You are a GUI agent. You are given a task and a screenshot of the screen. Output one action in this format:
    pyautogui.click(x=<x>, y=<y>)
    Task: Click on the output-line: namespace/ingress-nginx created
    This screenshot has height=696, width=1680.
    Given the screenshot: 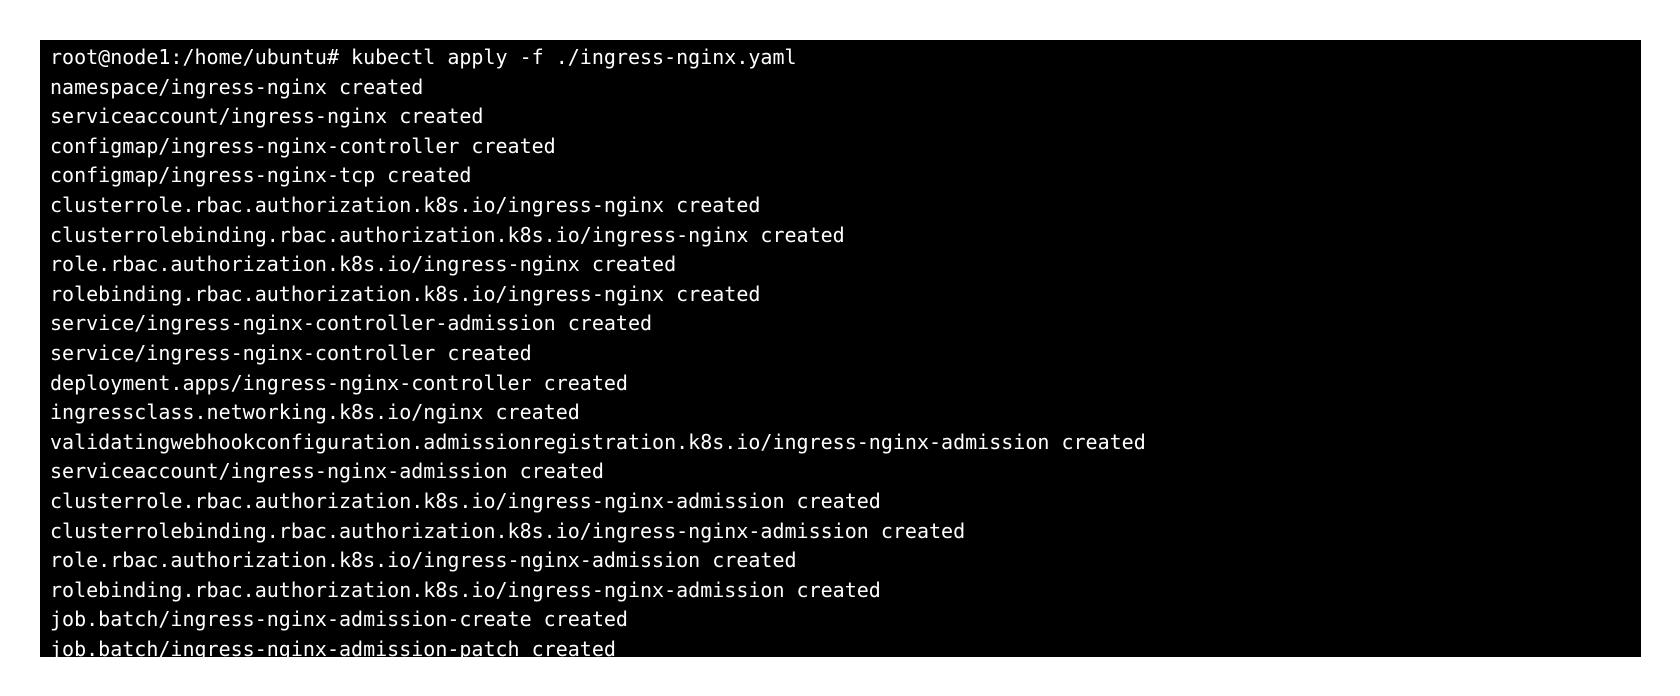 What is the action you would take?
    pyautogui.click(x=237, y=86)
    